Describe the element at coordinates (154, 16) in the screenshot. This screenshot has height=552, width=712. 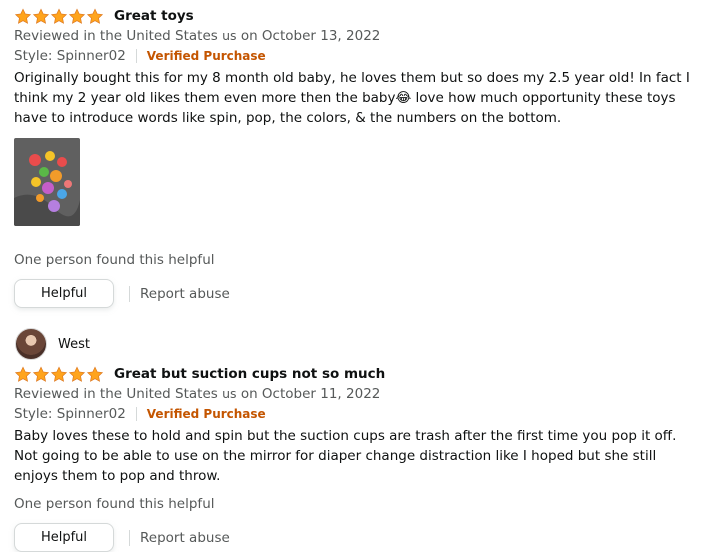
I see `review-title: Great toys` at that location.